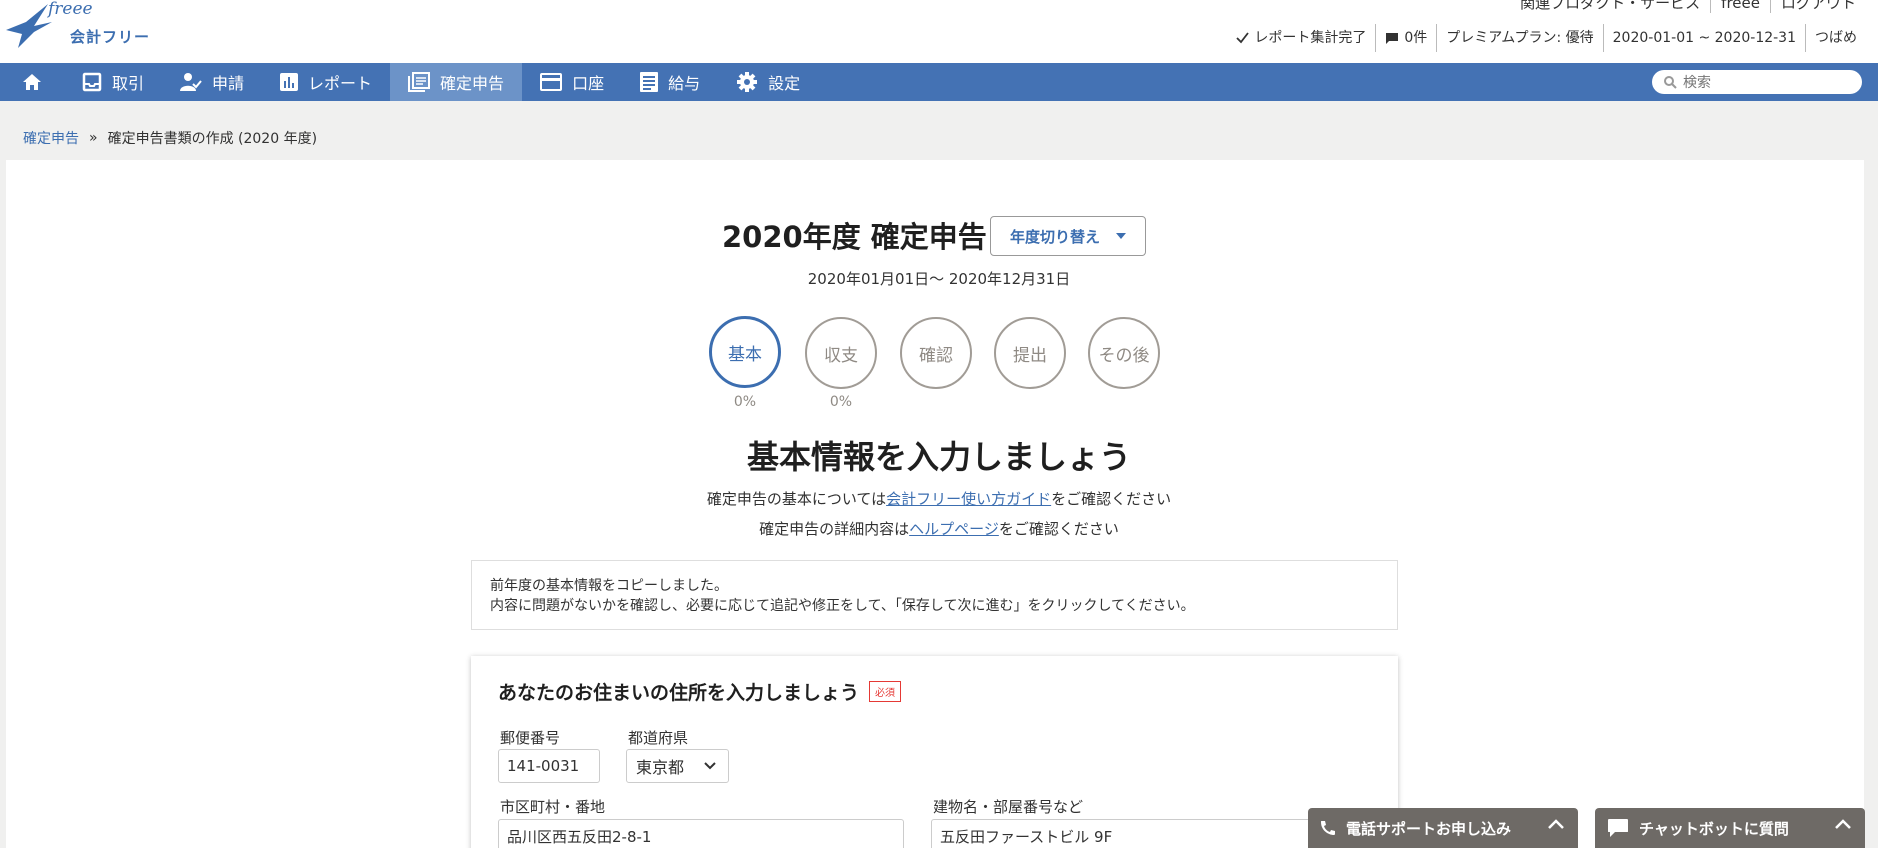  What do you see at coordinates (939, 82) in the screenshot?
I see `main-nav: 取引 申請 レポート 確定申告 口座 給与 設定` at bounding box center [939, 82].